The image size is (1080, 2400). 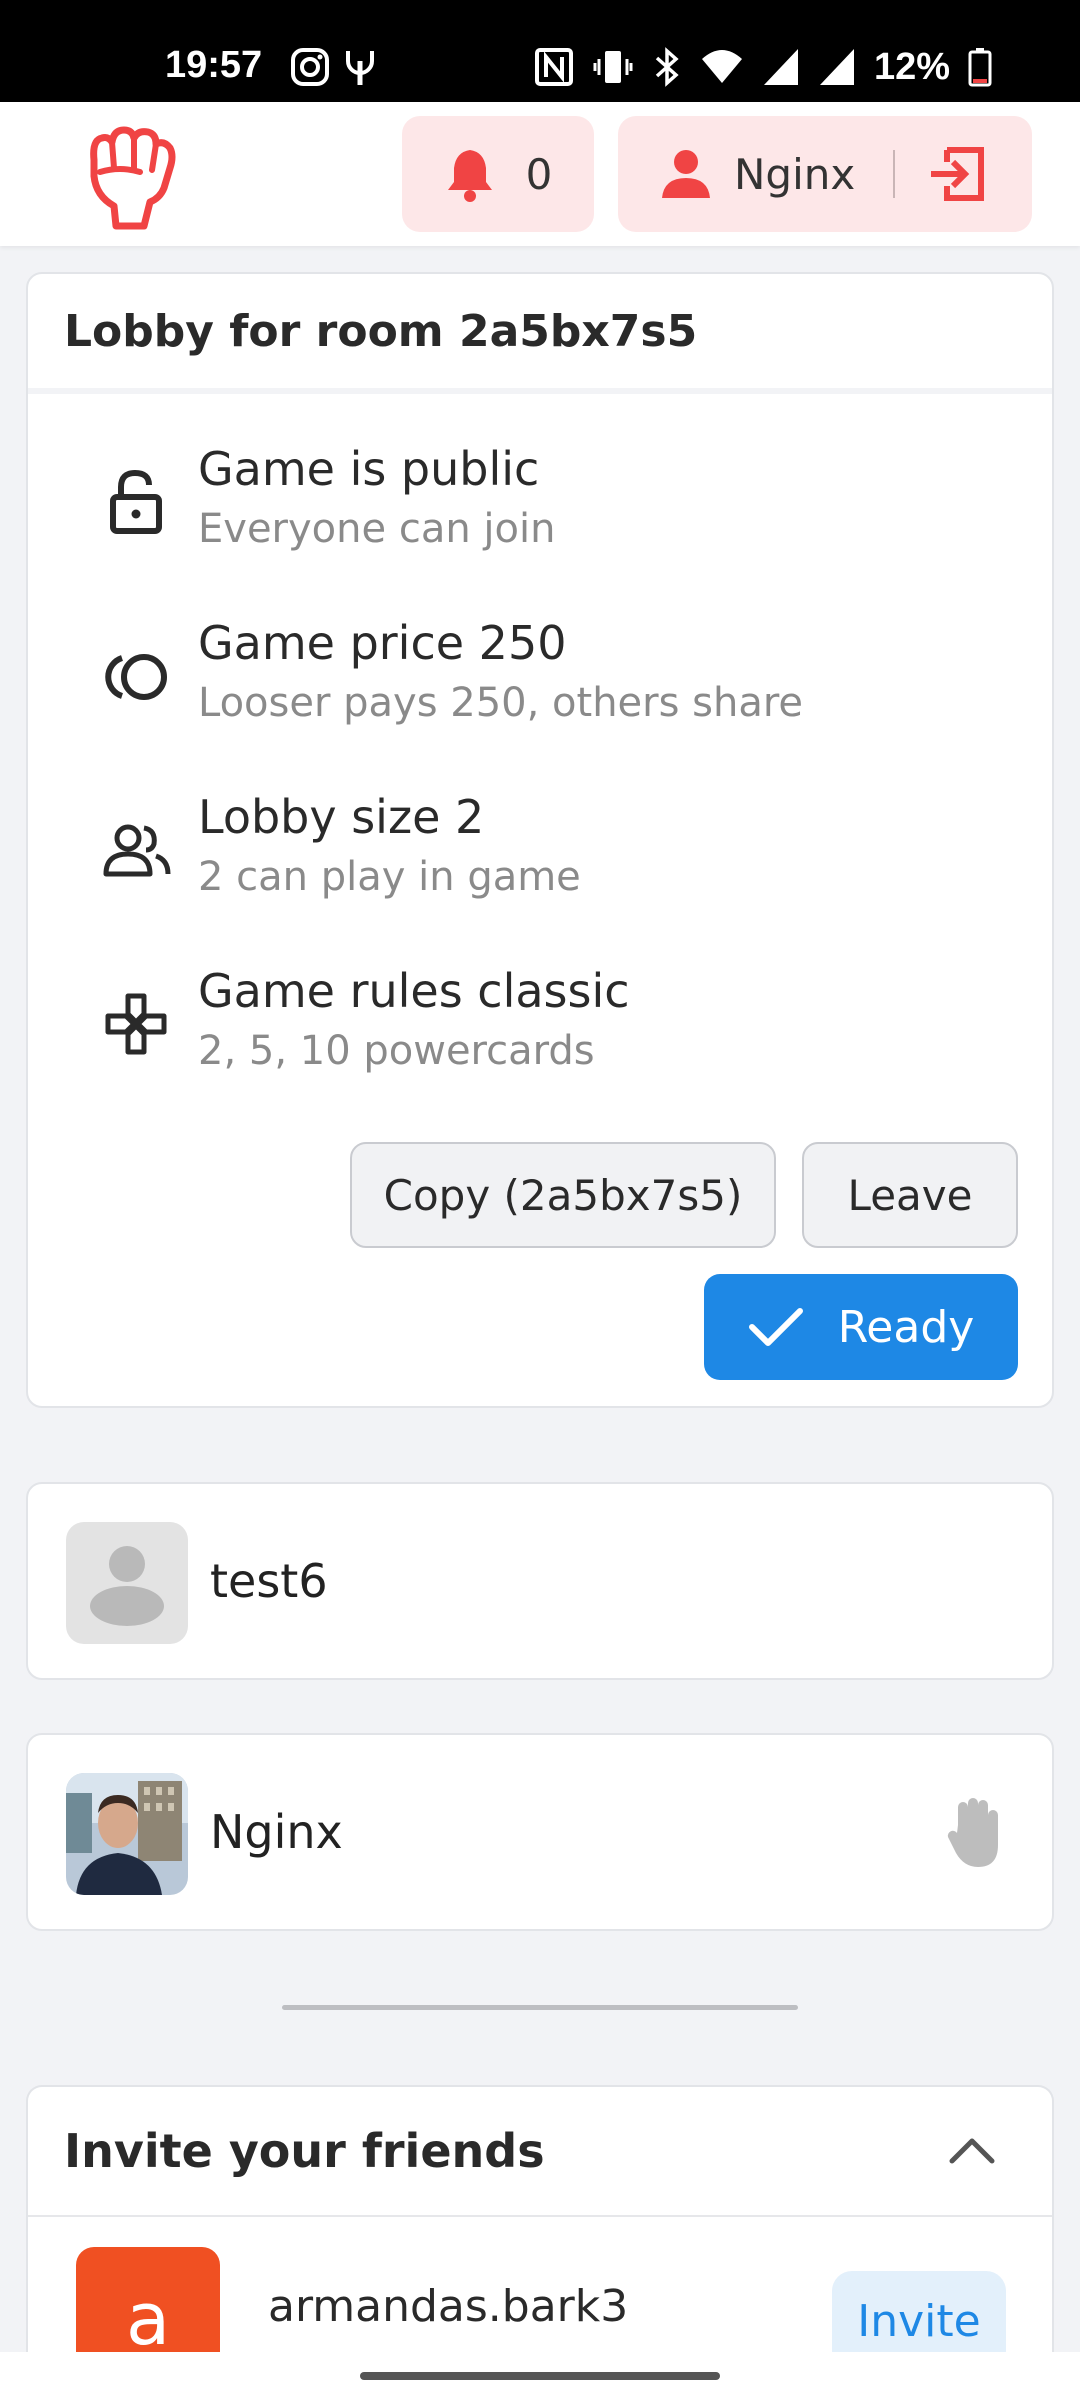 I want to click on home-indicator, so click(x=540, y=2376).